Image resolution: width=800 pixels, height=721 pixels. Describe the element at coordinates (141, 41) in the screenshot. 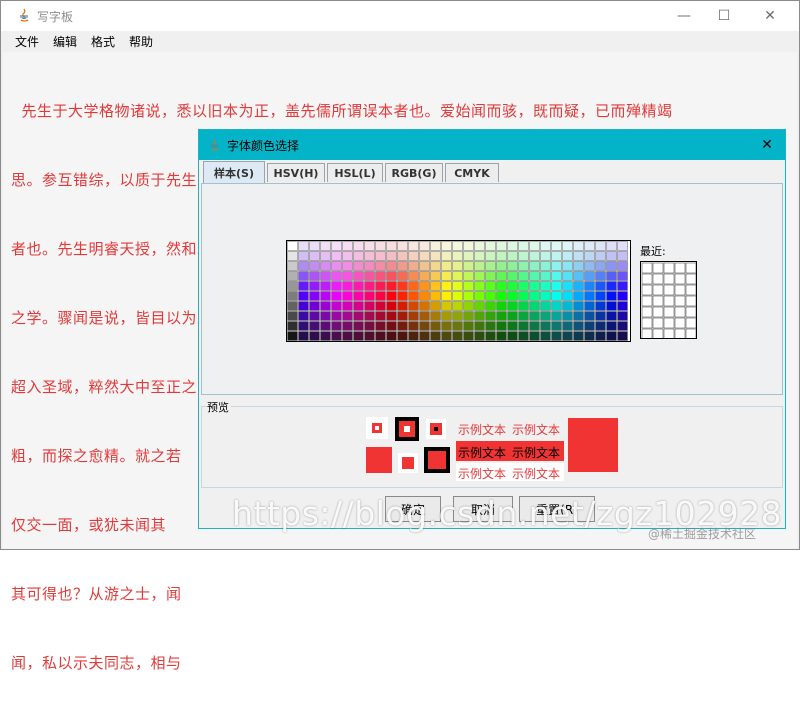

I see `menu-help: 帮助` at that location.